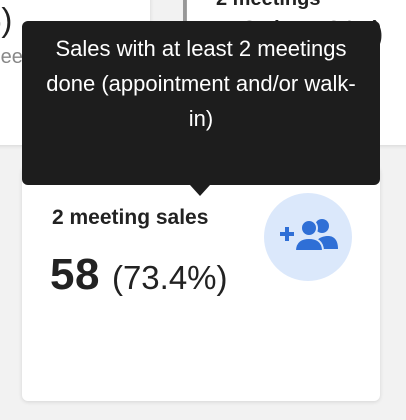 This screenshot has height=420, width=406. I want to click on stat-card-title: 2 meeting sales, so click(130, 217).